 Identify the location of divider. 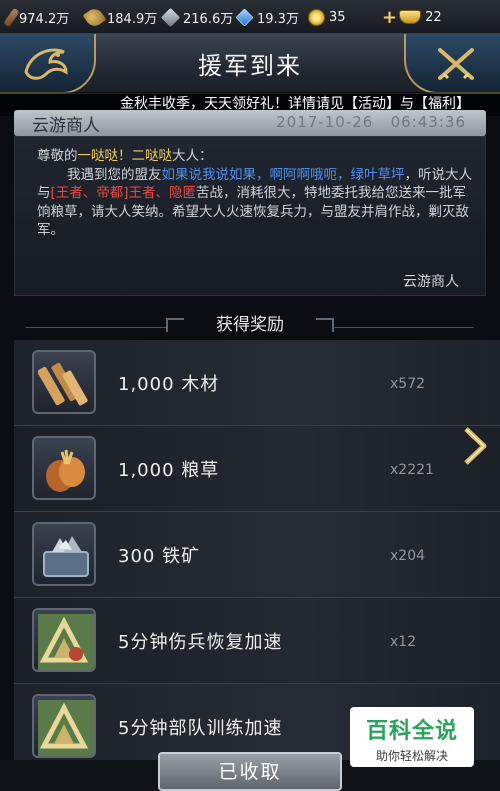
(404, 327).